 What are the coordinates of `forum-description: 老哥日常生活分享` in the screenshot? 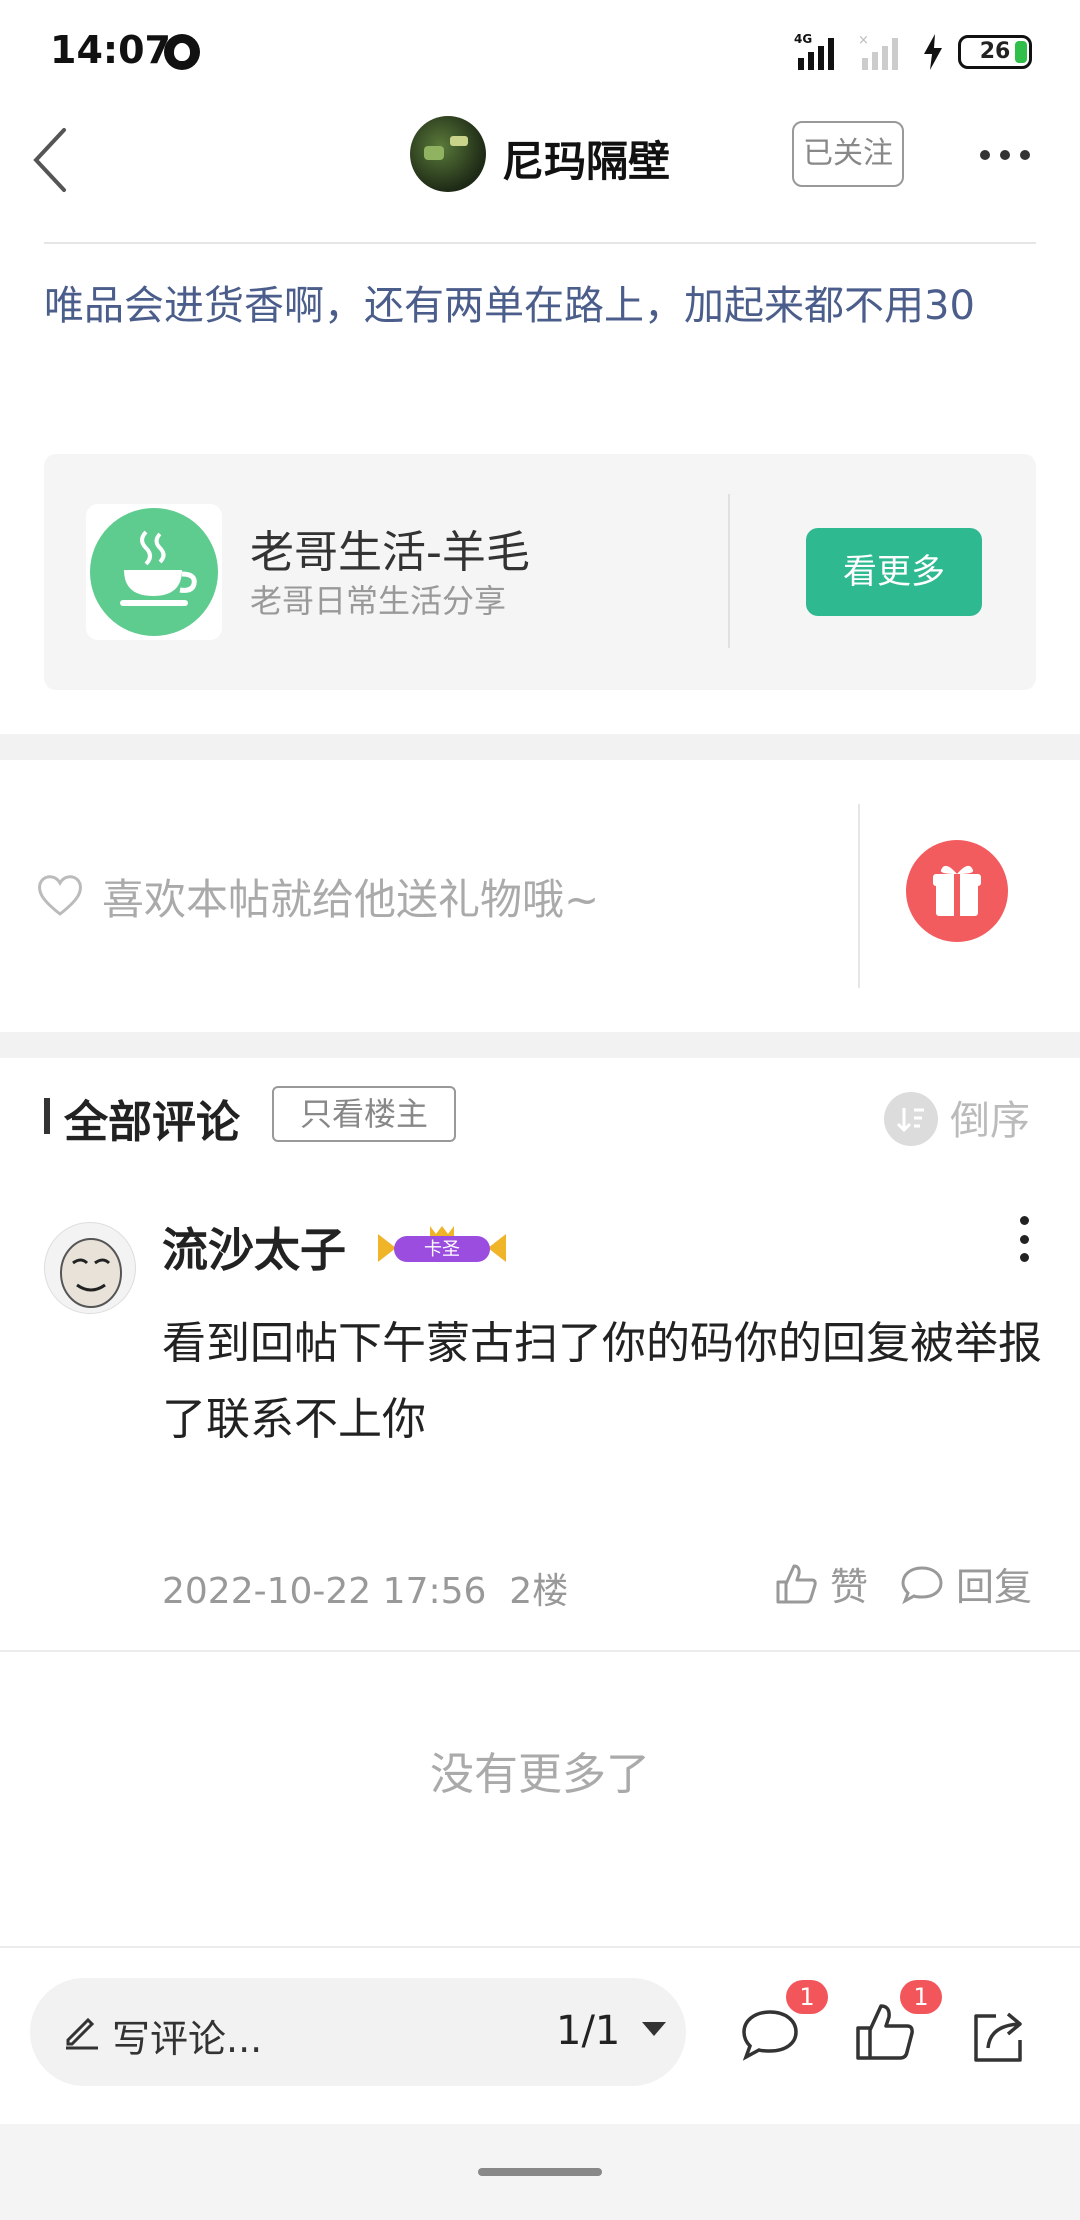 It's located at (378, 601).